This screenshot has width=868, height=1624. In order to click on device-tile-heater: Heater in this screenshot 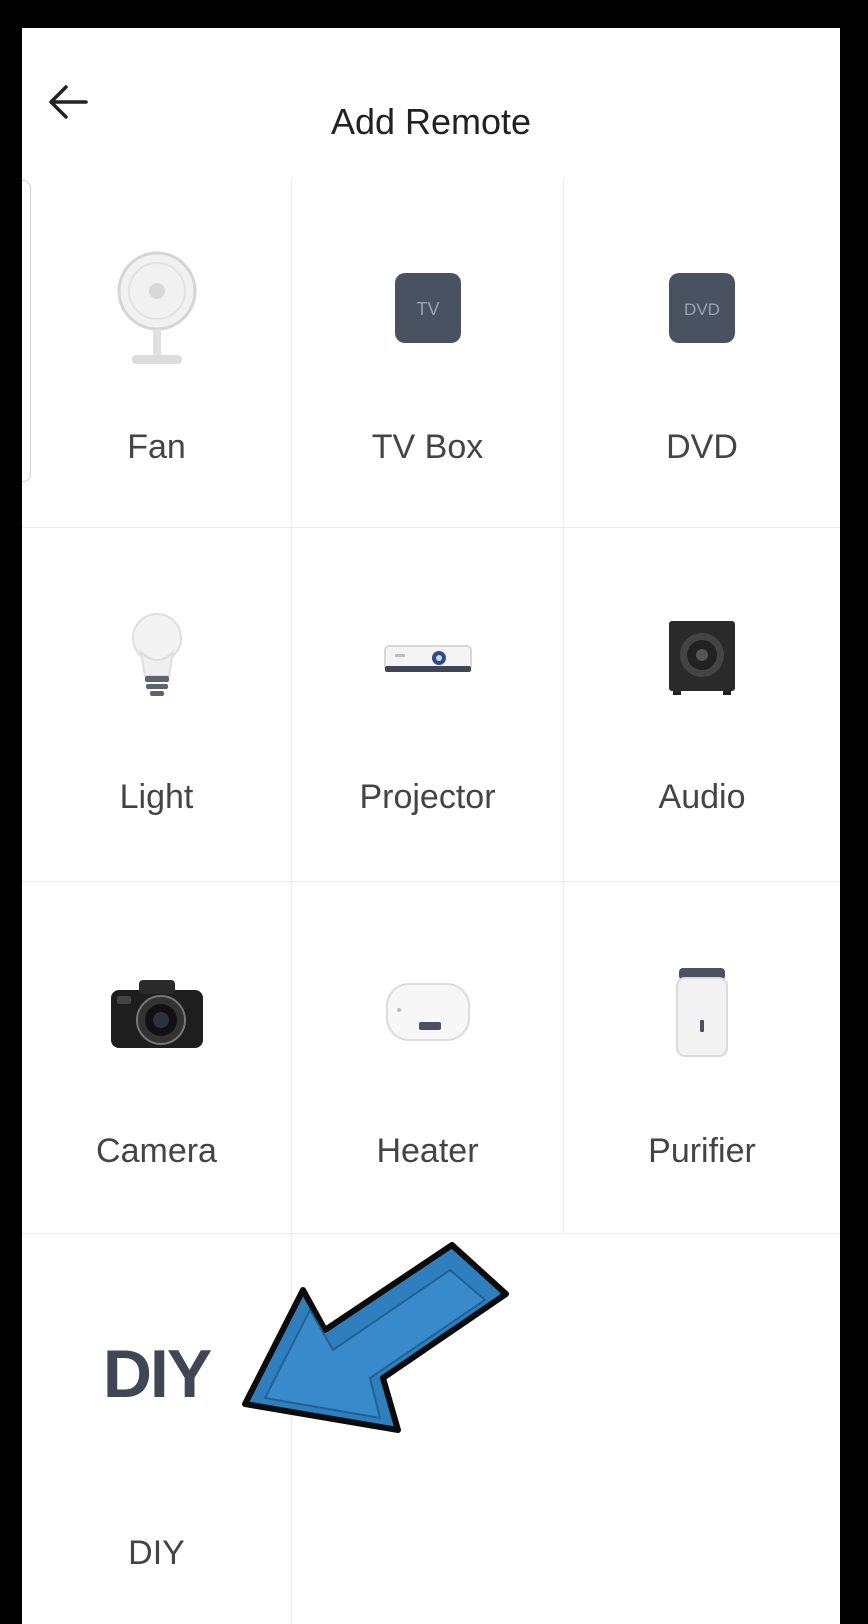, I will do `click(428, 1058)`.